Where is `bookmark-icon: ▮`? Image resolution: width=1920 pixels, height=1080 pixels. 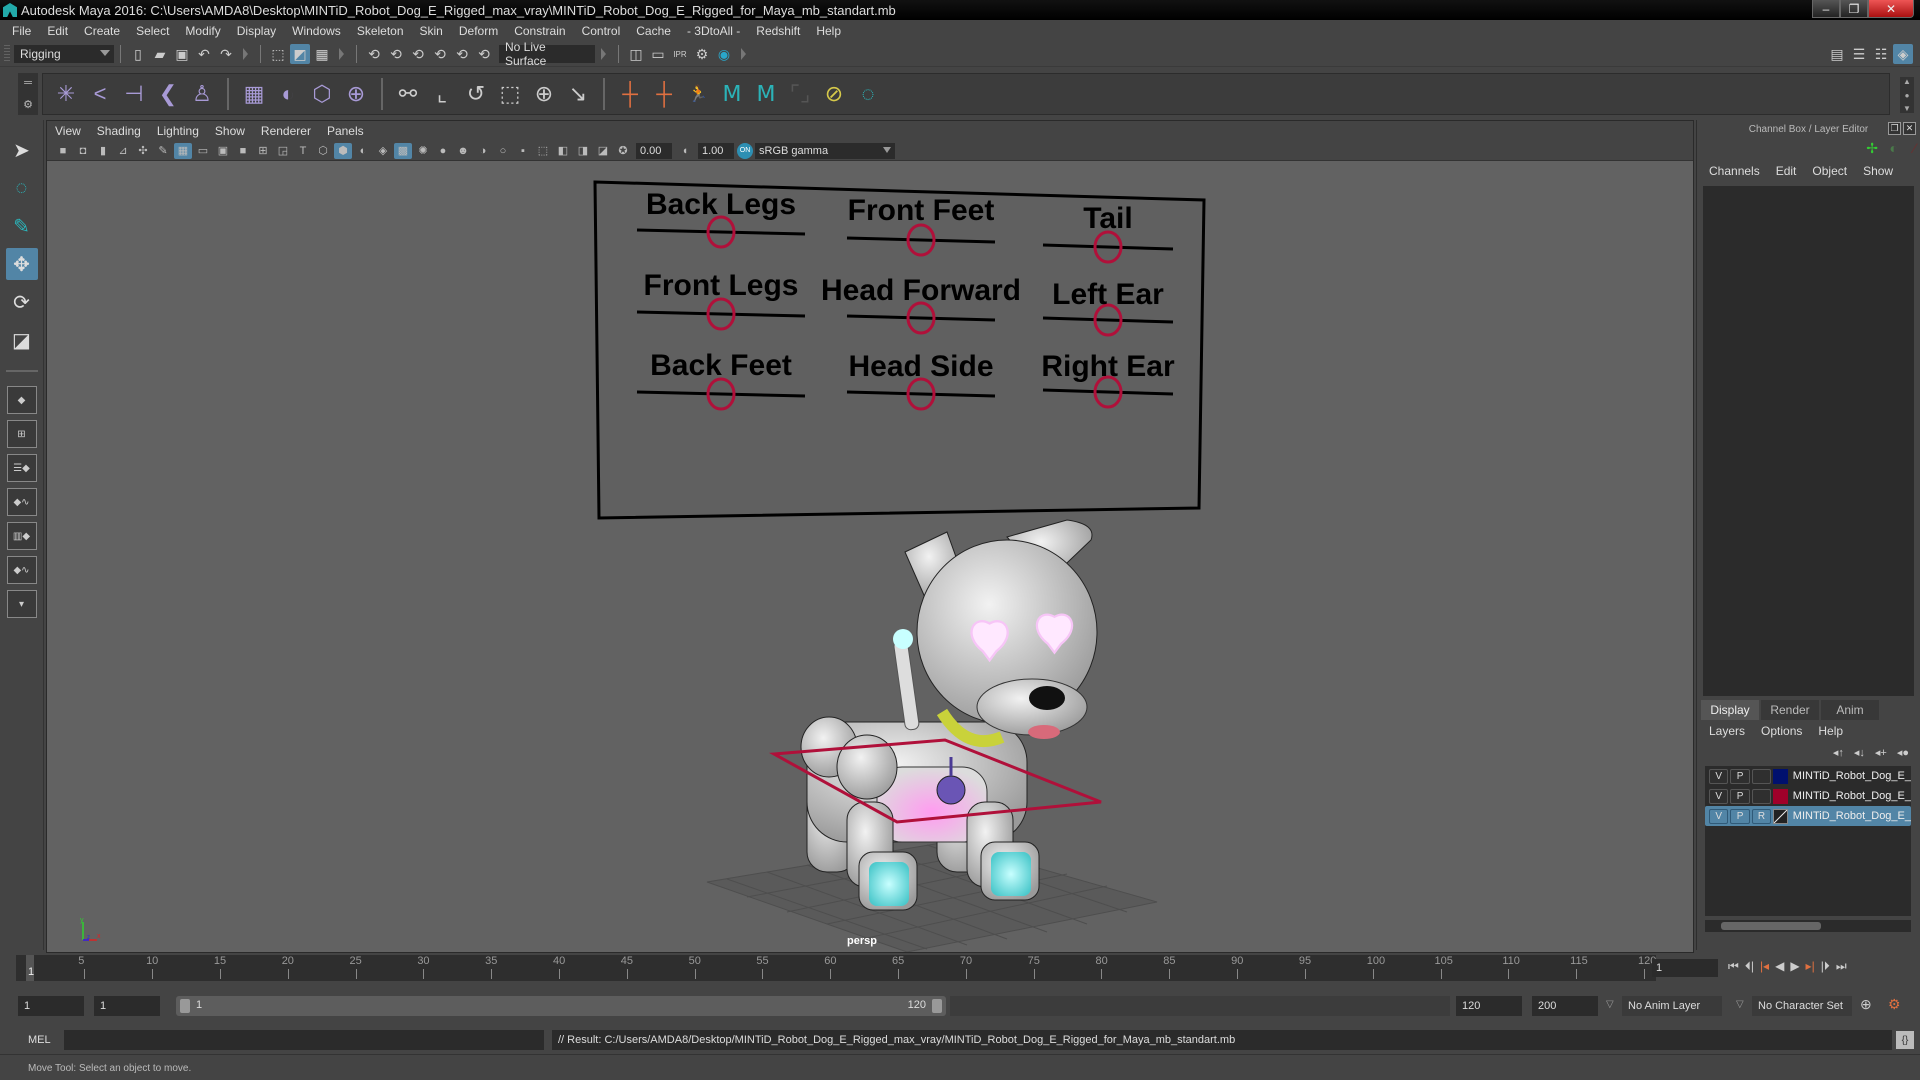 bookmark-icon: ▮ is located at coordinates (103, 151).